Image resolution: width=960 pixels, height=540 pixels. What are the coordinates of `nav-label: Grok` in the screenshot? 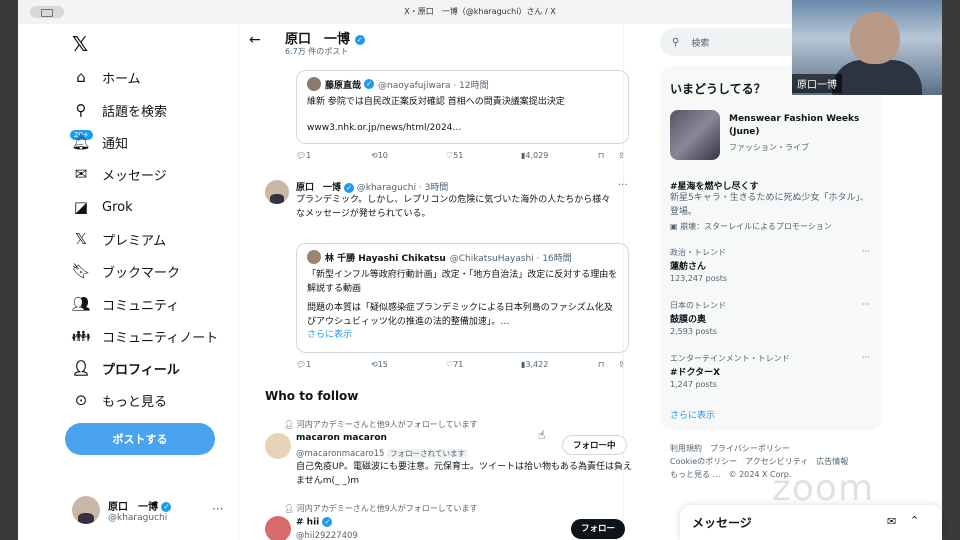 It's located at (117, 207).